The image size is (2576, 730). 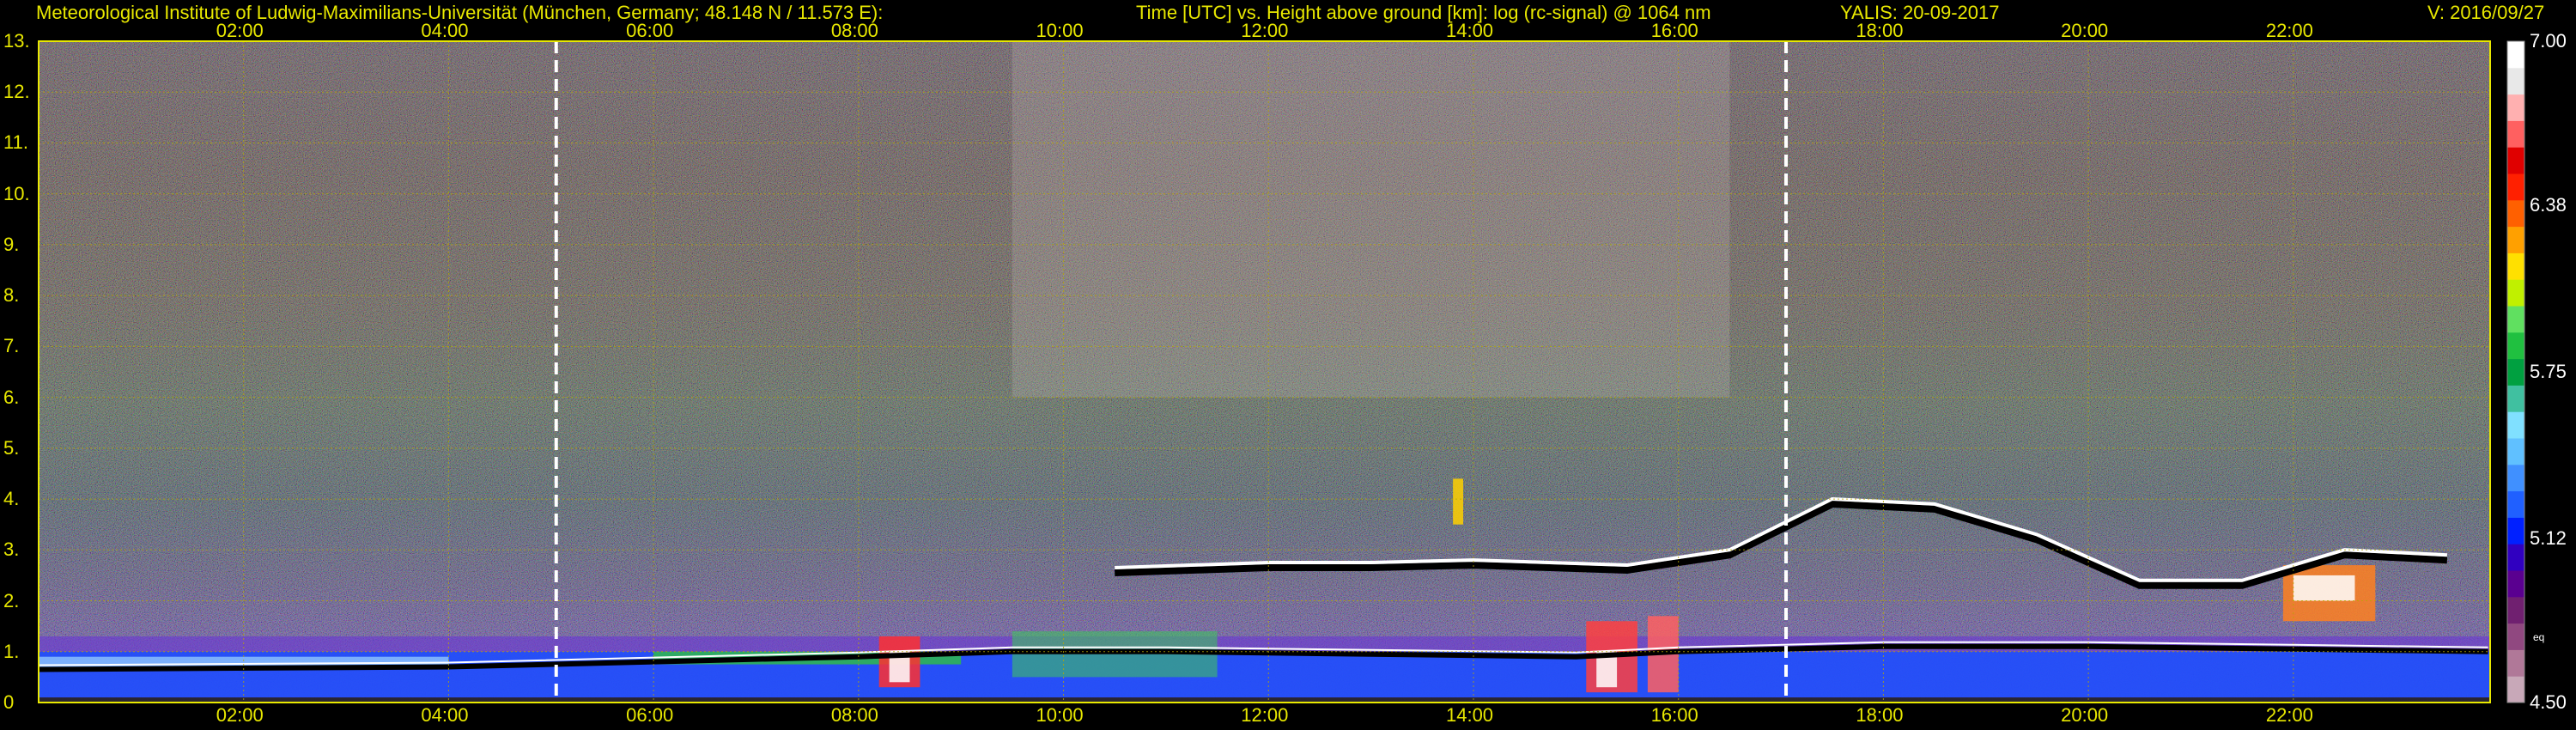 What do you see at coordinates (2548, 702) in the screenshot?
I see `colorbar-tick: 4.50` at bounding box center [2548, 702].